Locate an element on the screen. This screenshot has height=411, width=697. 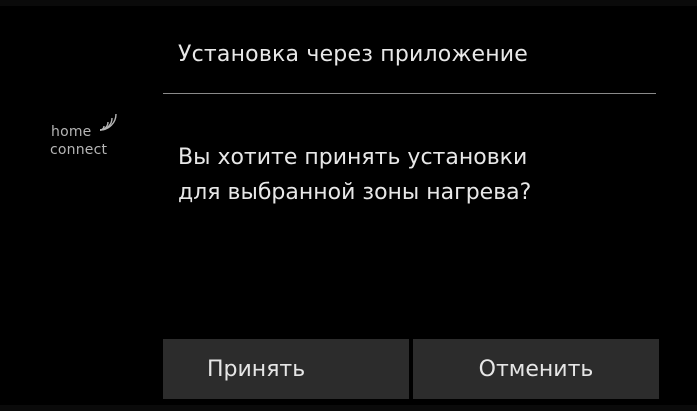
home-connect-logo: home connect is located at coordinates (97, 137).